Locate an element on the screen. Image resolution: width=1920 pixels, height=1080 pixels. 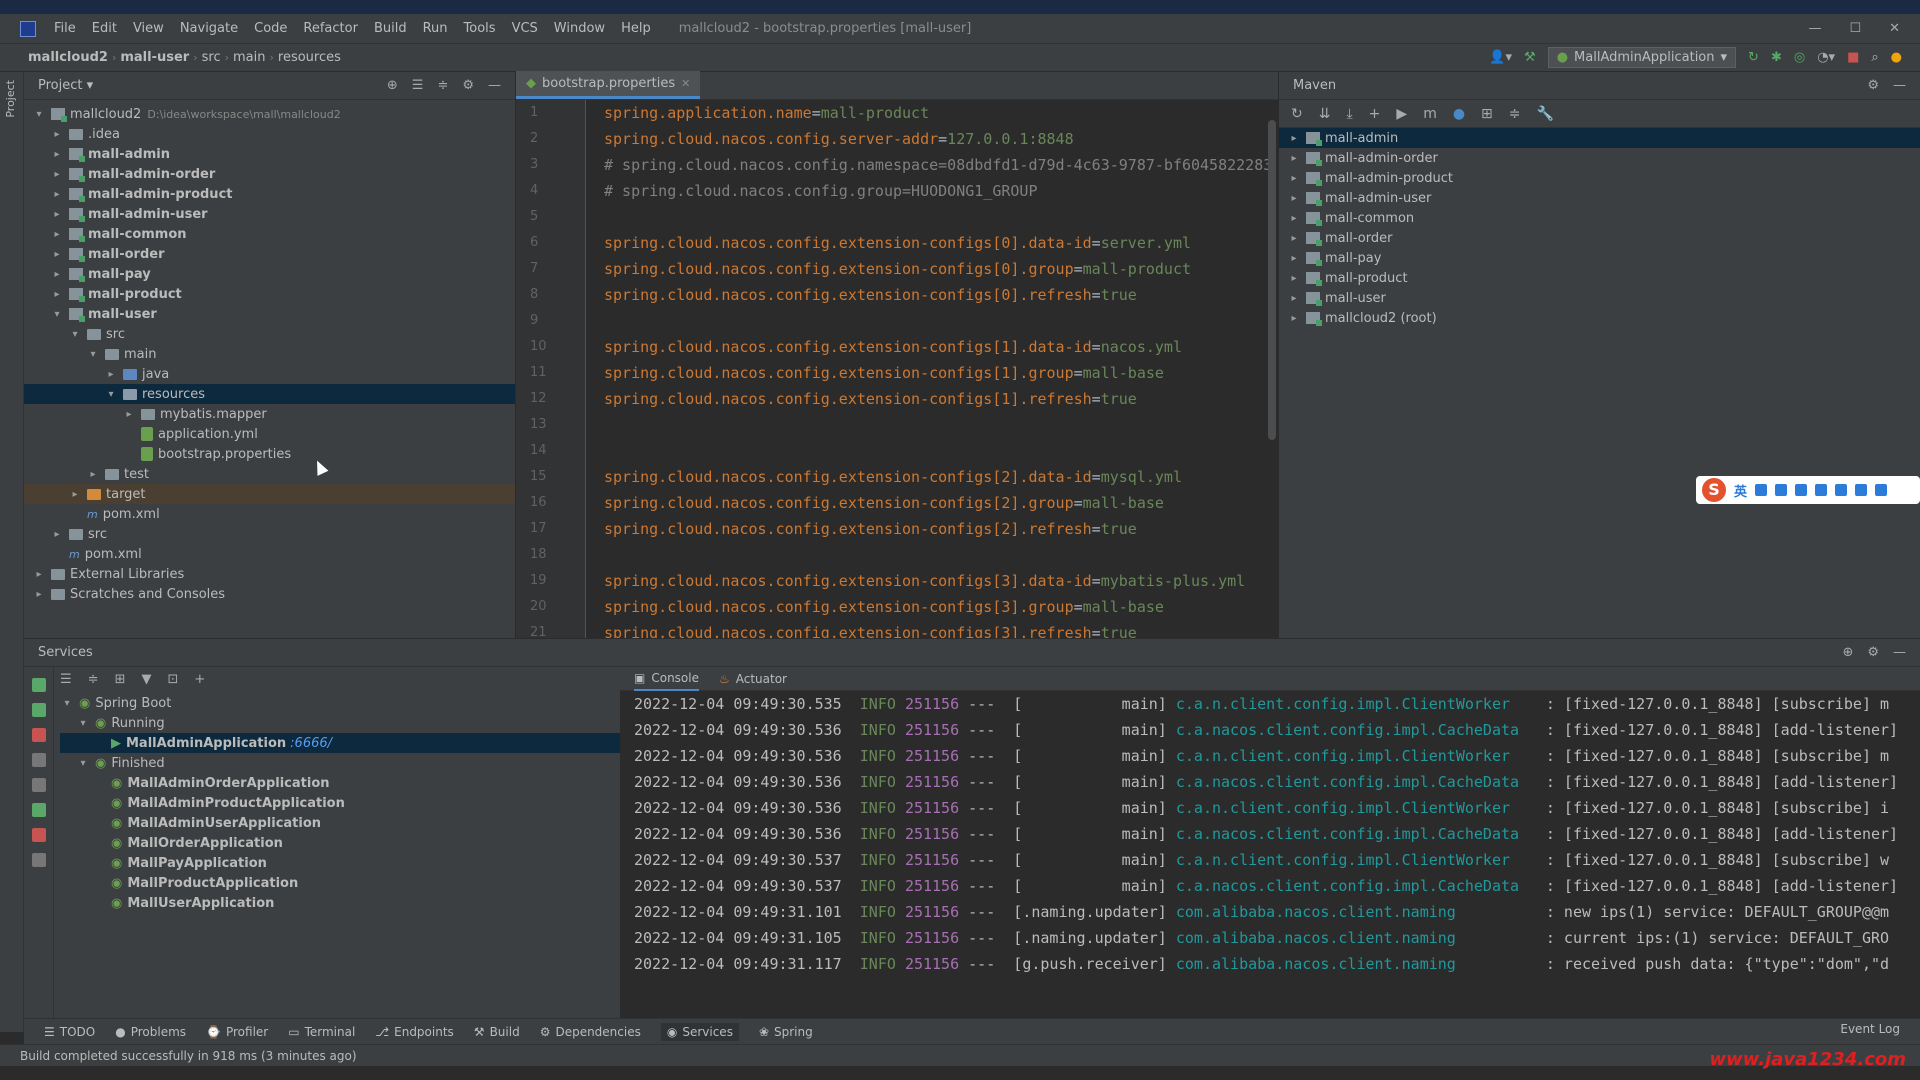
service-malladminproductapplication: ◉ MallAdminProductApplication is located at coordinates (340, 803).